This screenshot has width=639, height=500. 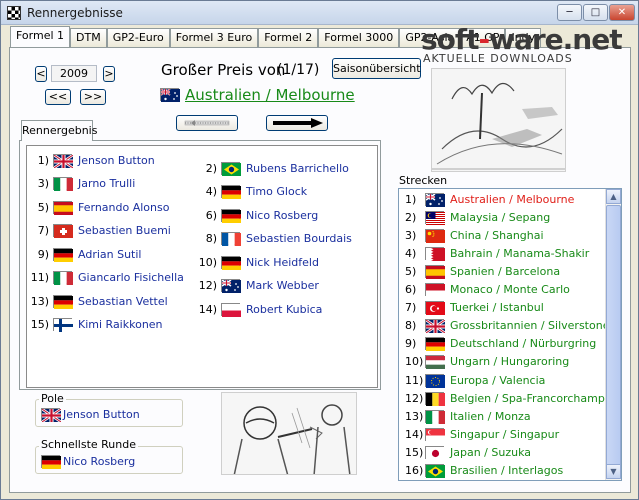 I want to click on track-list-item: 12) Belgien / Spa-Francorchamps, so click(x=506, y=398).